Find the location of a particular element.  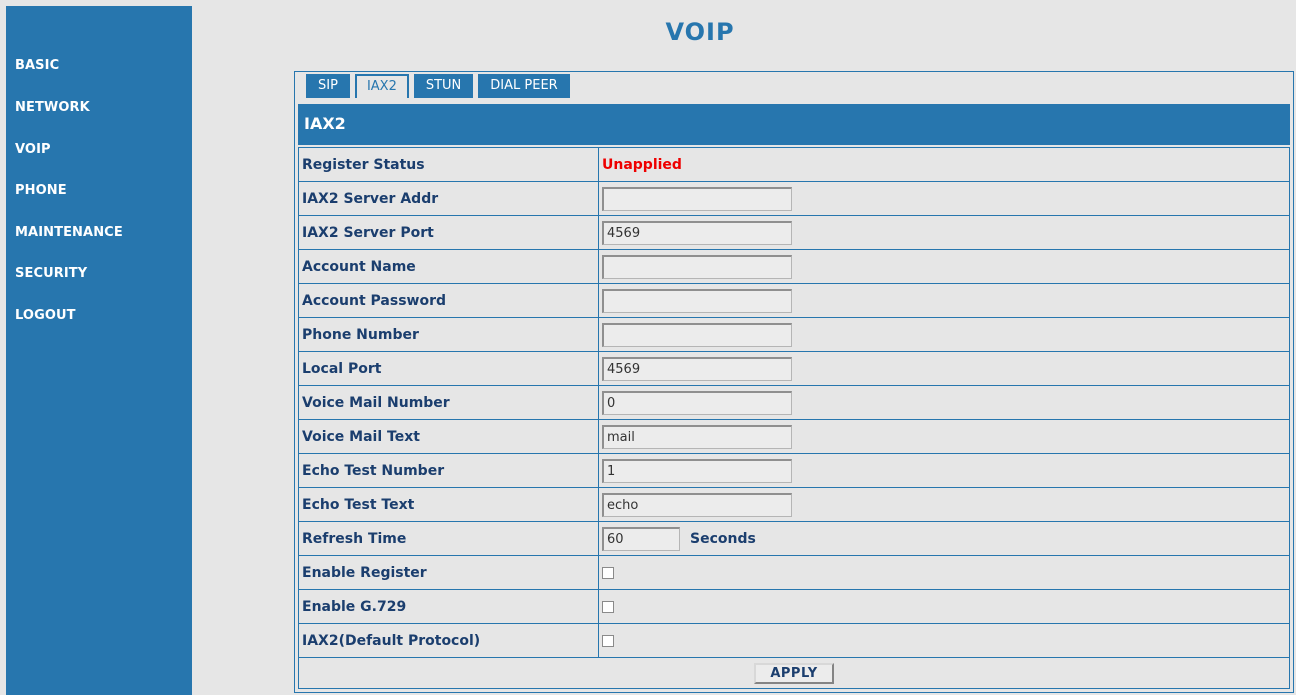

refresh-time-label: Refresh Time is located at coordinates (448, 538).